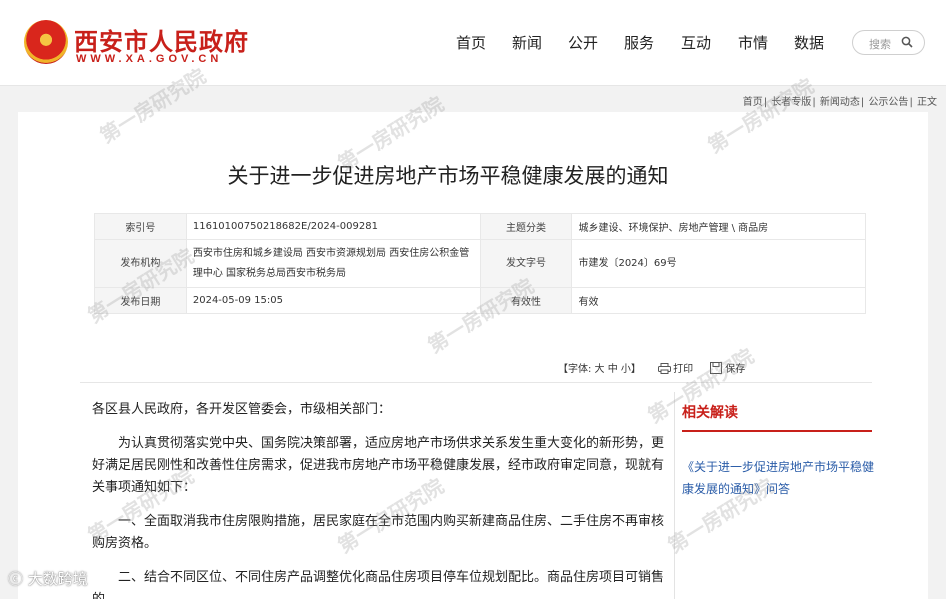  Describe the element at coordinates (242, 409) in the screenshot. I see `salutation: 各区县人民政府，各开发区管委会，市级相关部门：` at that location.